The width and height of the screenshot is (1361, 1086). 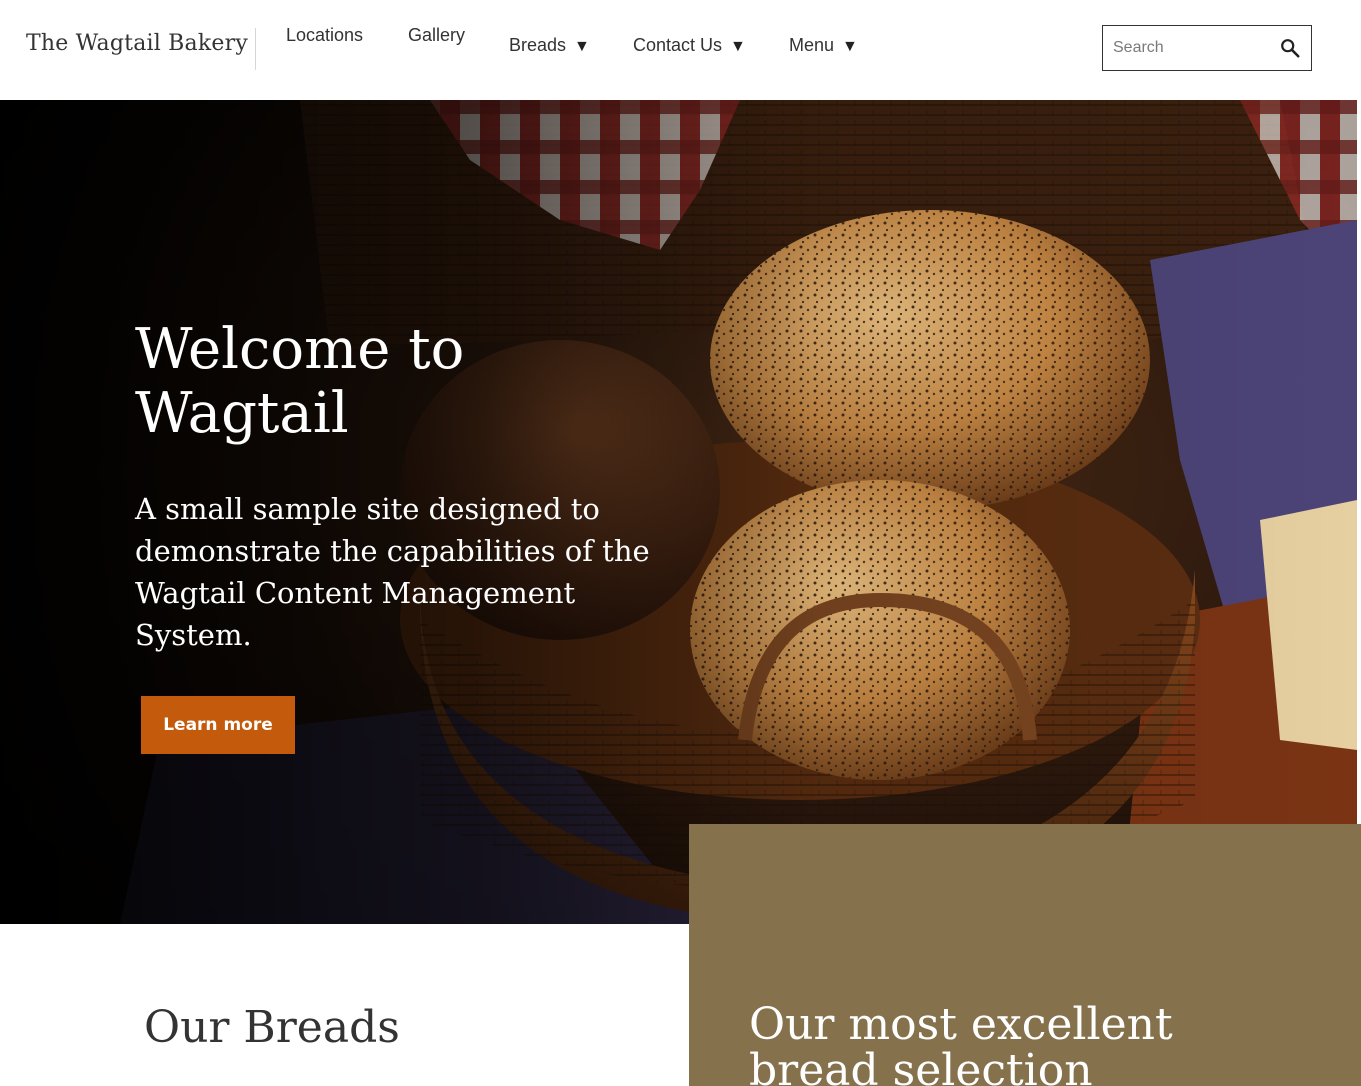 I want to click on brand-divider, so click(x=255, y=49).